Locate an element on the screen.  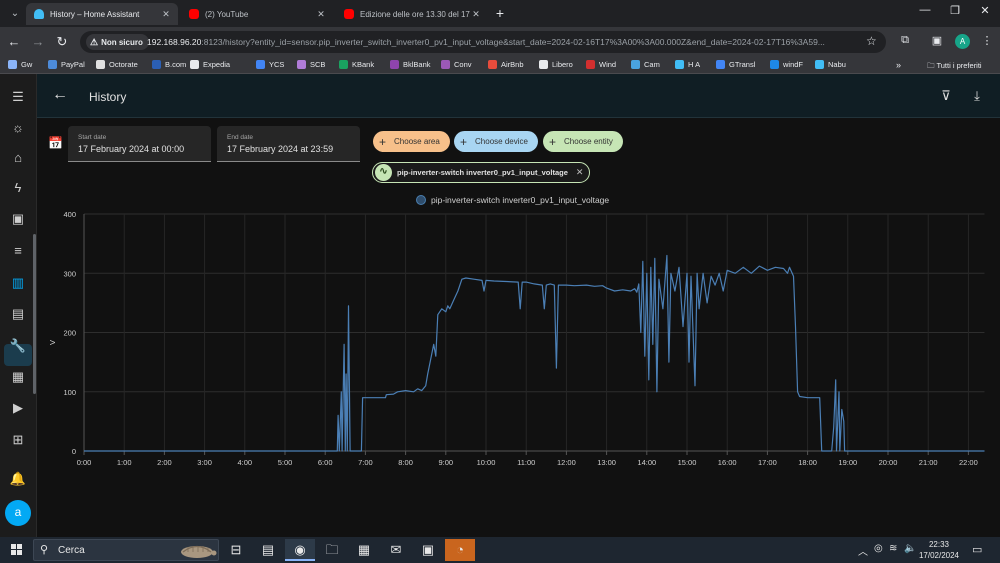
mail-icon: ✉ is located at coordinates (396, 550).